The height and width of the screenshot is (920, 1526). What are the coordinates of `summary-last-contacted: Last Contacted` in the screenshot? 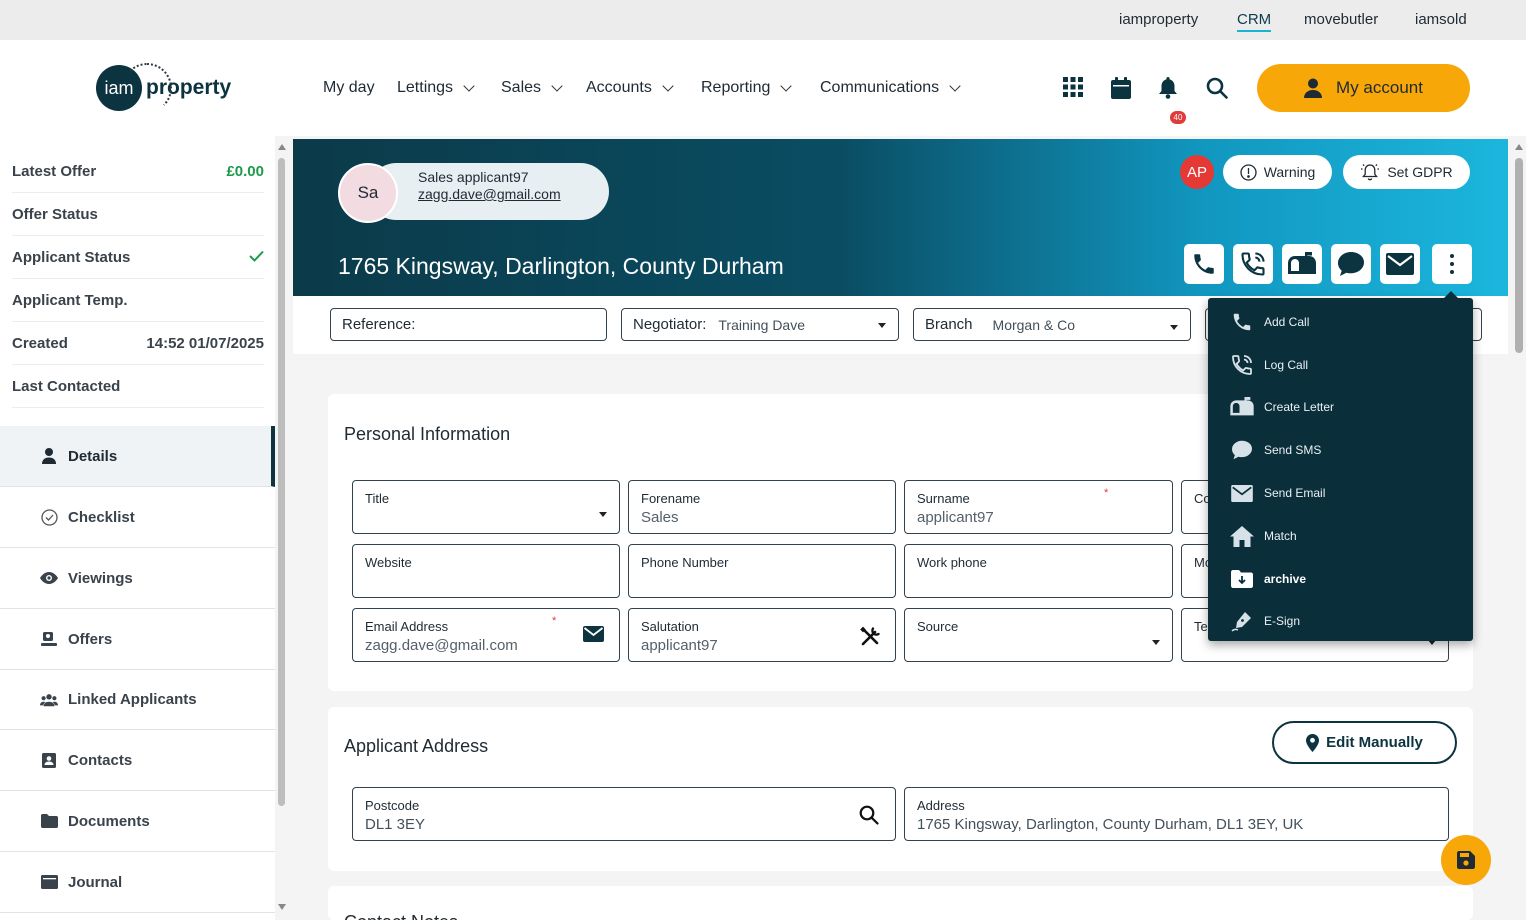 It's located at (138, 386).